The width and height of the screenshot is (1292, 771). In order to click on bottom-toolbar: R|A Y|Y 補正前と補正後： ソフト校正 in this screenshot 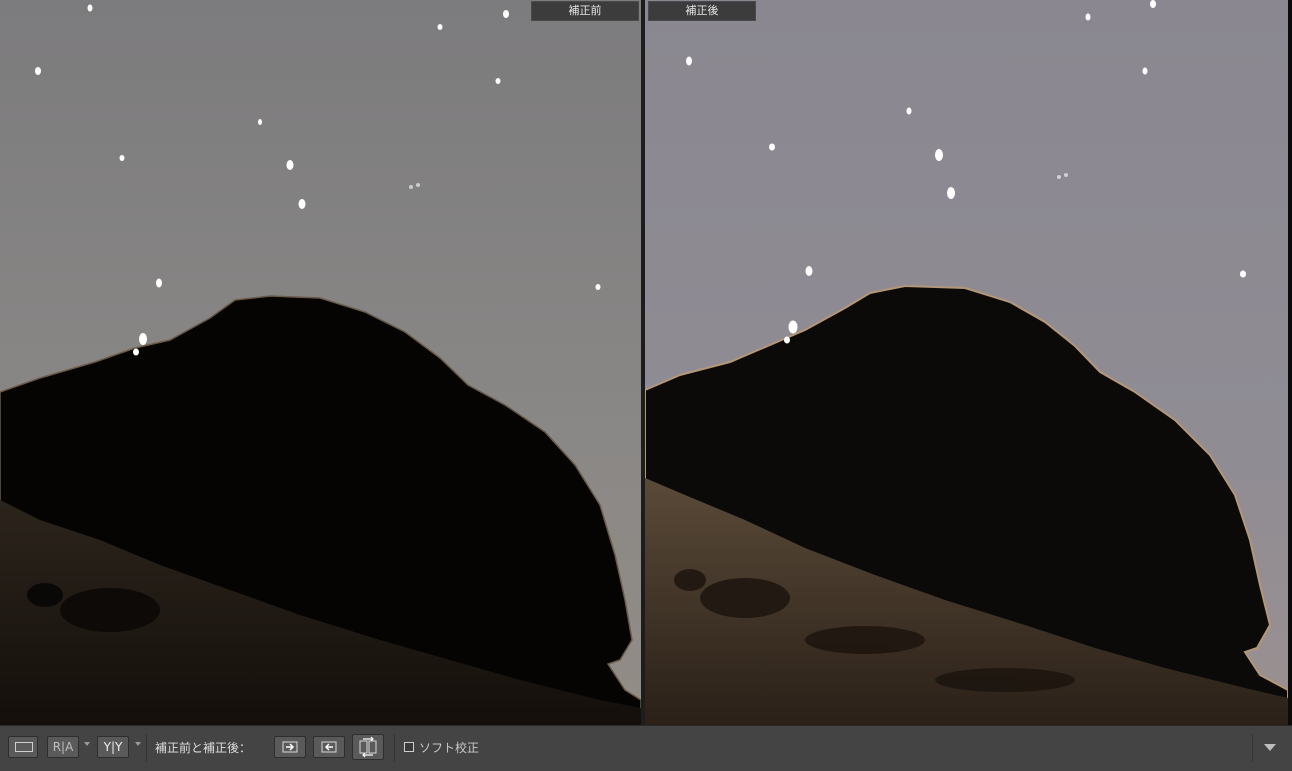, I will do `click(646, 748)`.